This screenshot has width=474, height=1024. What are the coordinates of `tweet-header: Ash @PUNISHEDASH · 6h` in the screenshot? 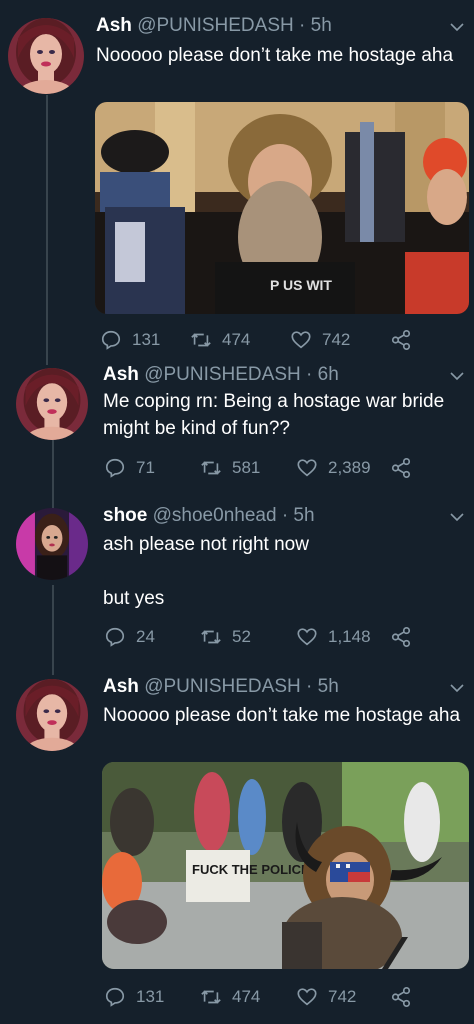 It's located at (221, 375).